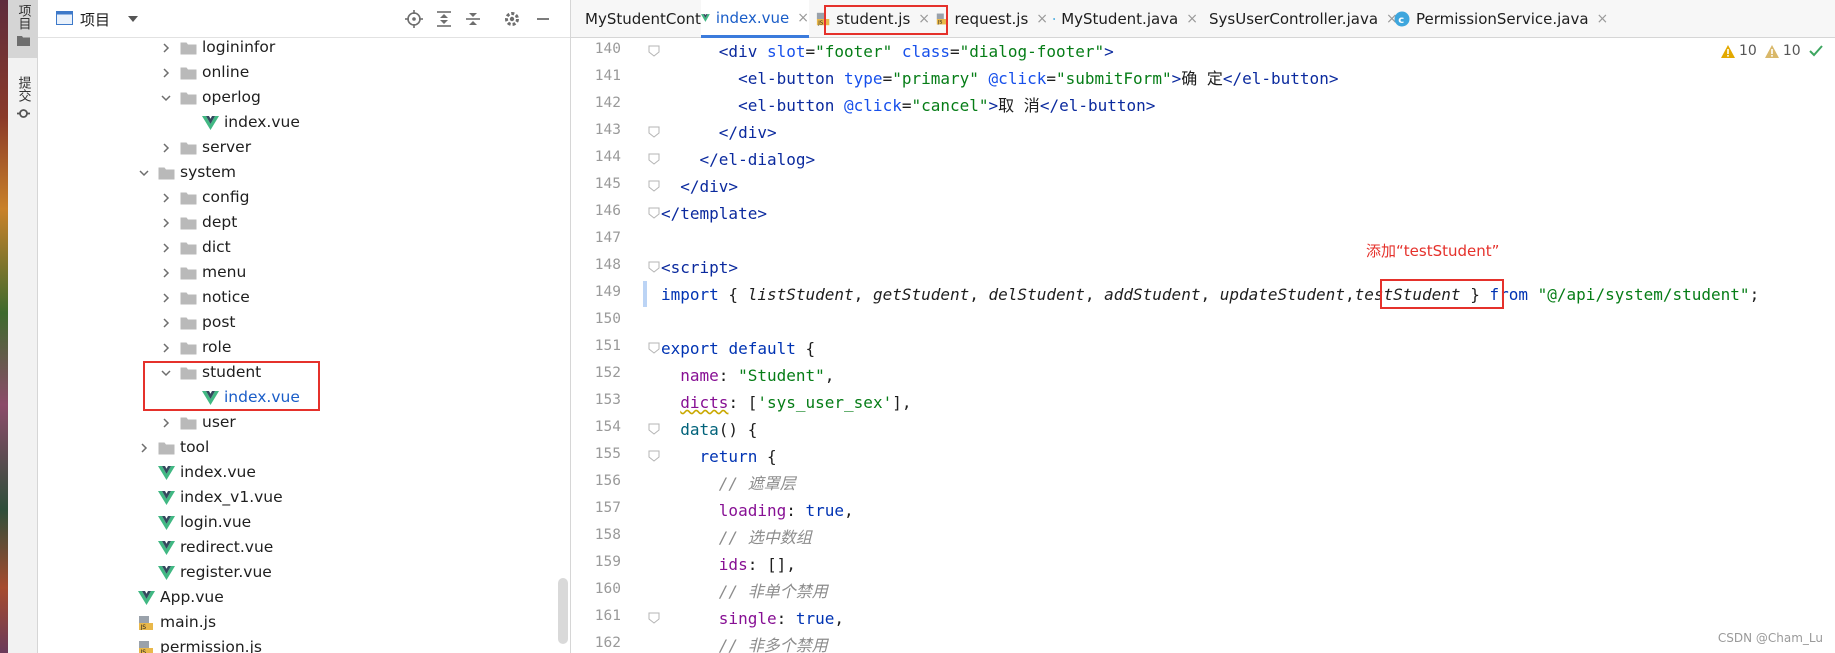  What do you see at coordinates (298, 248) in the screenshot?
I see `tree-item: dict` at bounding box center [298, 248].